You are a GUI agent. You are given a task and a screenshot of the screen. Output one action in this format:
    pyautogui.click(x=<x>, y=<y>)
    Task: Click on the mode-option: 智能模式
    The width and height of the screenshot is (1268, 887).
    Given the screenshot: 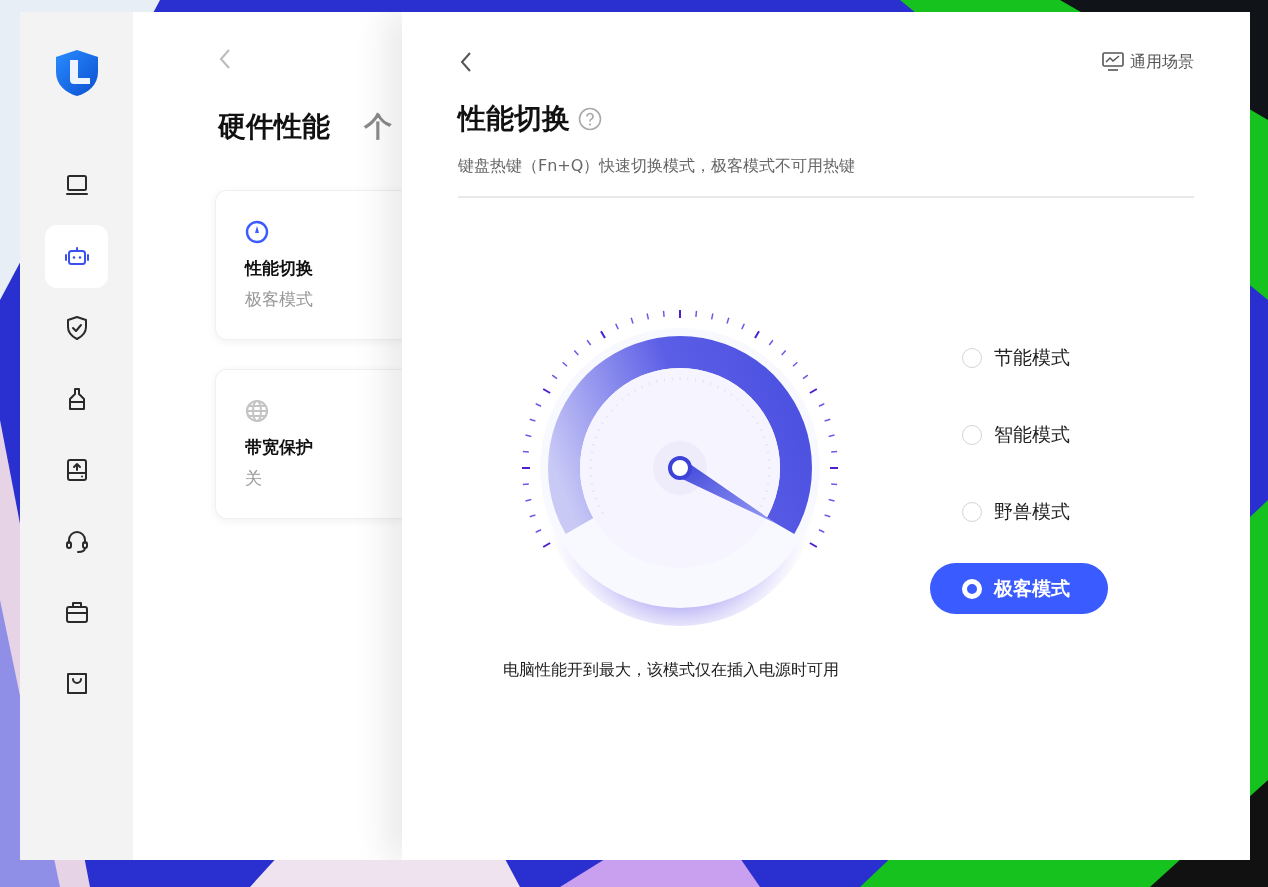 What is the action you would take?
    pyautogui.click(x=1019, y=434)
    